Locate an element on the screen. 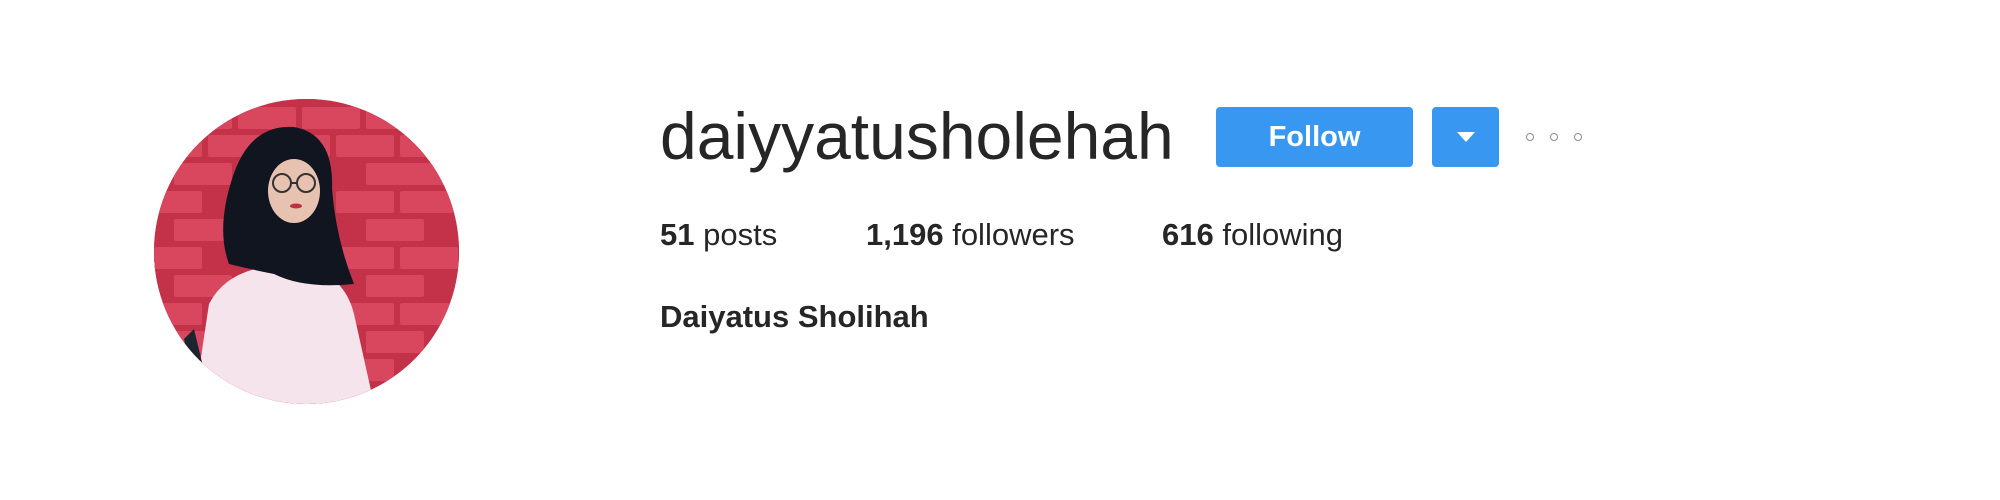  follow-dropdown-button is located at coordinates (1465, 137).